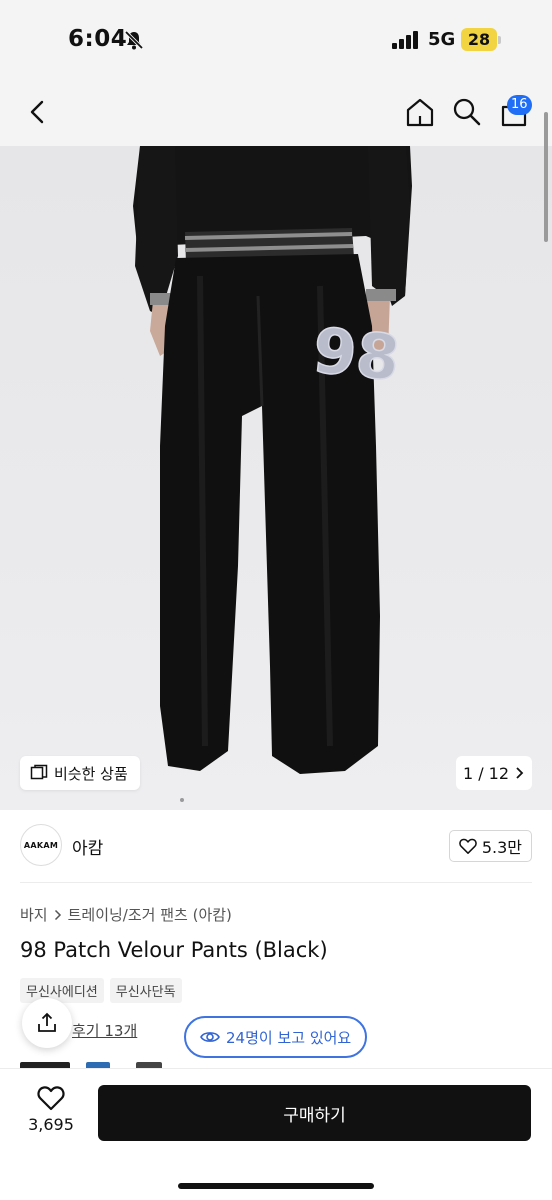 This screenshot has height=1200, width=552. Describe the element at coordinates (501, 847) in the screenshot. I see `brand-like-count: 5.3만` at that location.